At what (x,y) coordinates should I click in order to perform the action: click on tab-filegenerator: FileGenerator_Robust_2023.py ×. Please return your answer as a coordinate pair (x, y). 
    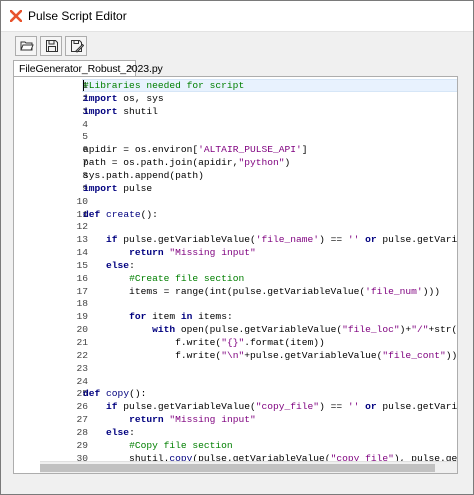
    Looking at the image, I should click on (88, 68).